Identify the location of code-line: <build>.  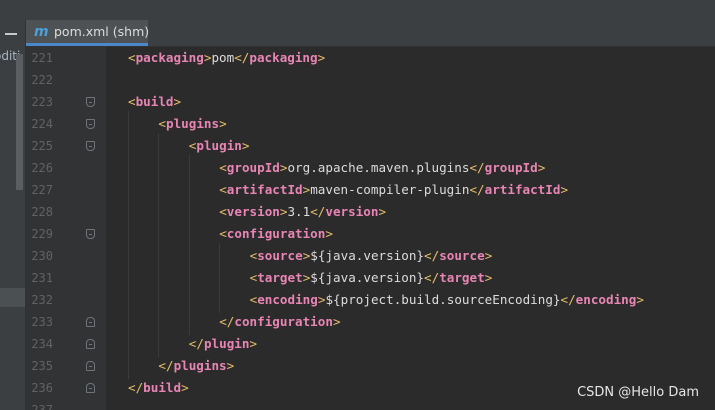
(154, 102).